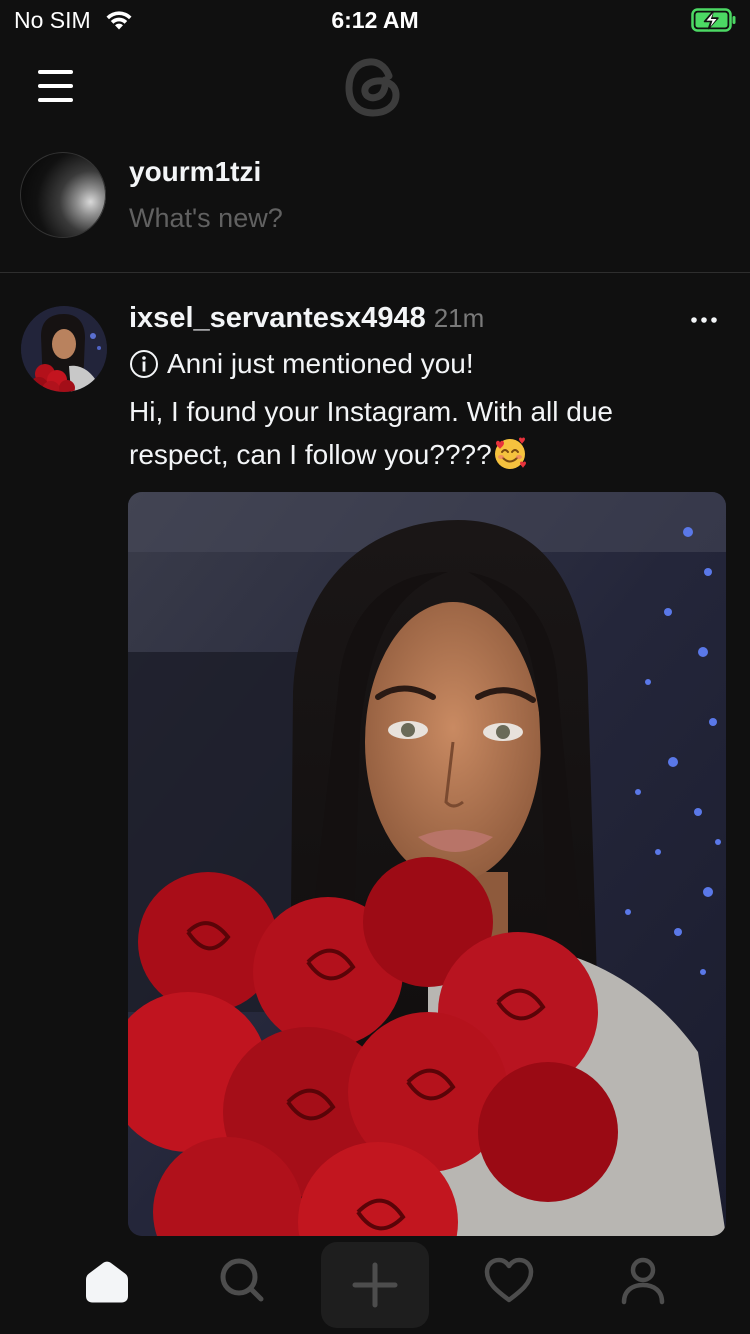 This screenshot has width=750, height=1334. Describe the element at coordinates (713, 20) in the screenshot. I see `battery-charging-icon` at that location.